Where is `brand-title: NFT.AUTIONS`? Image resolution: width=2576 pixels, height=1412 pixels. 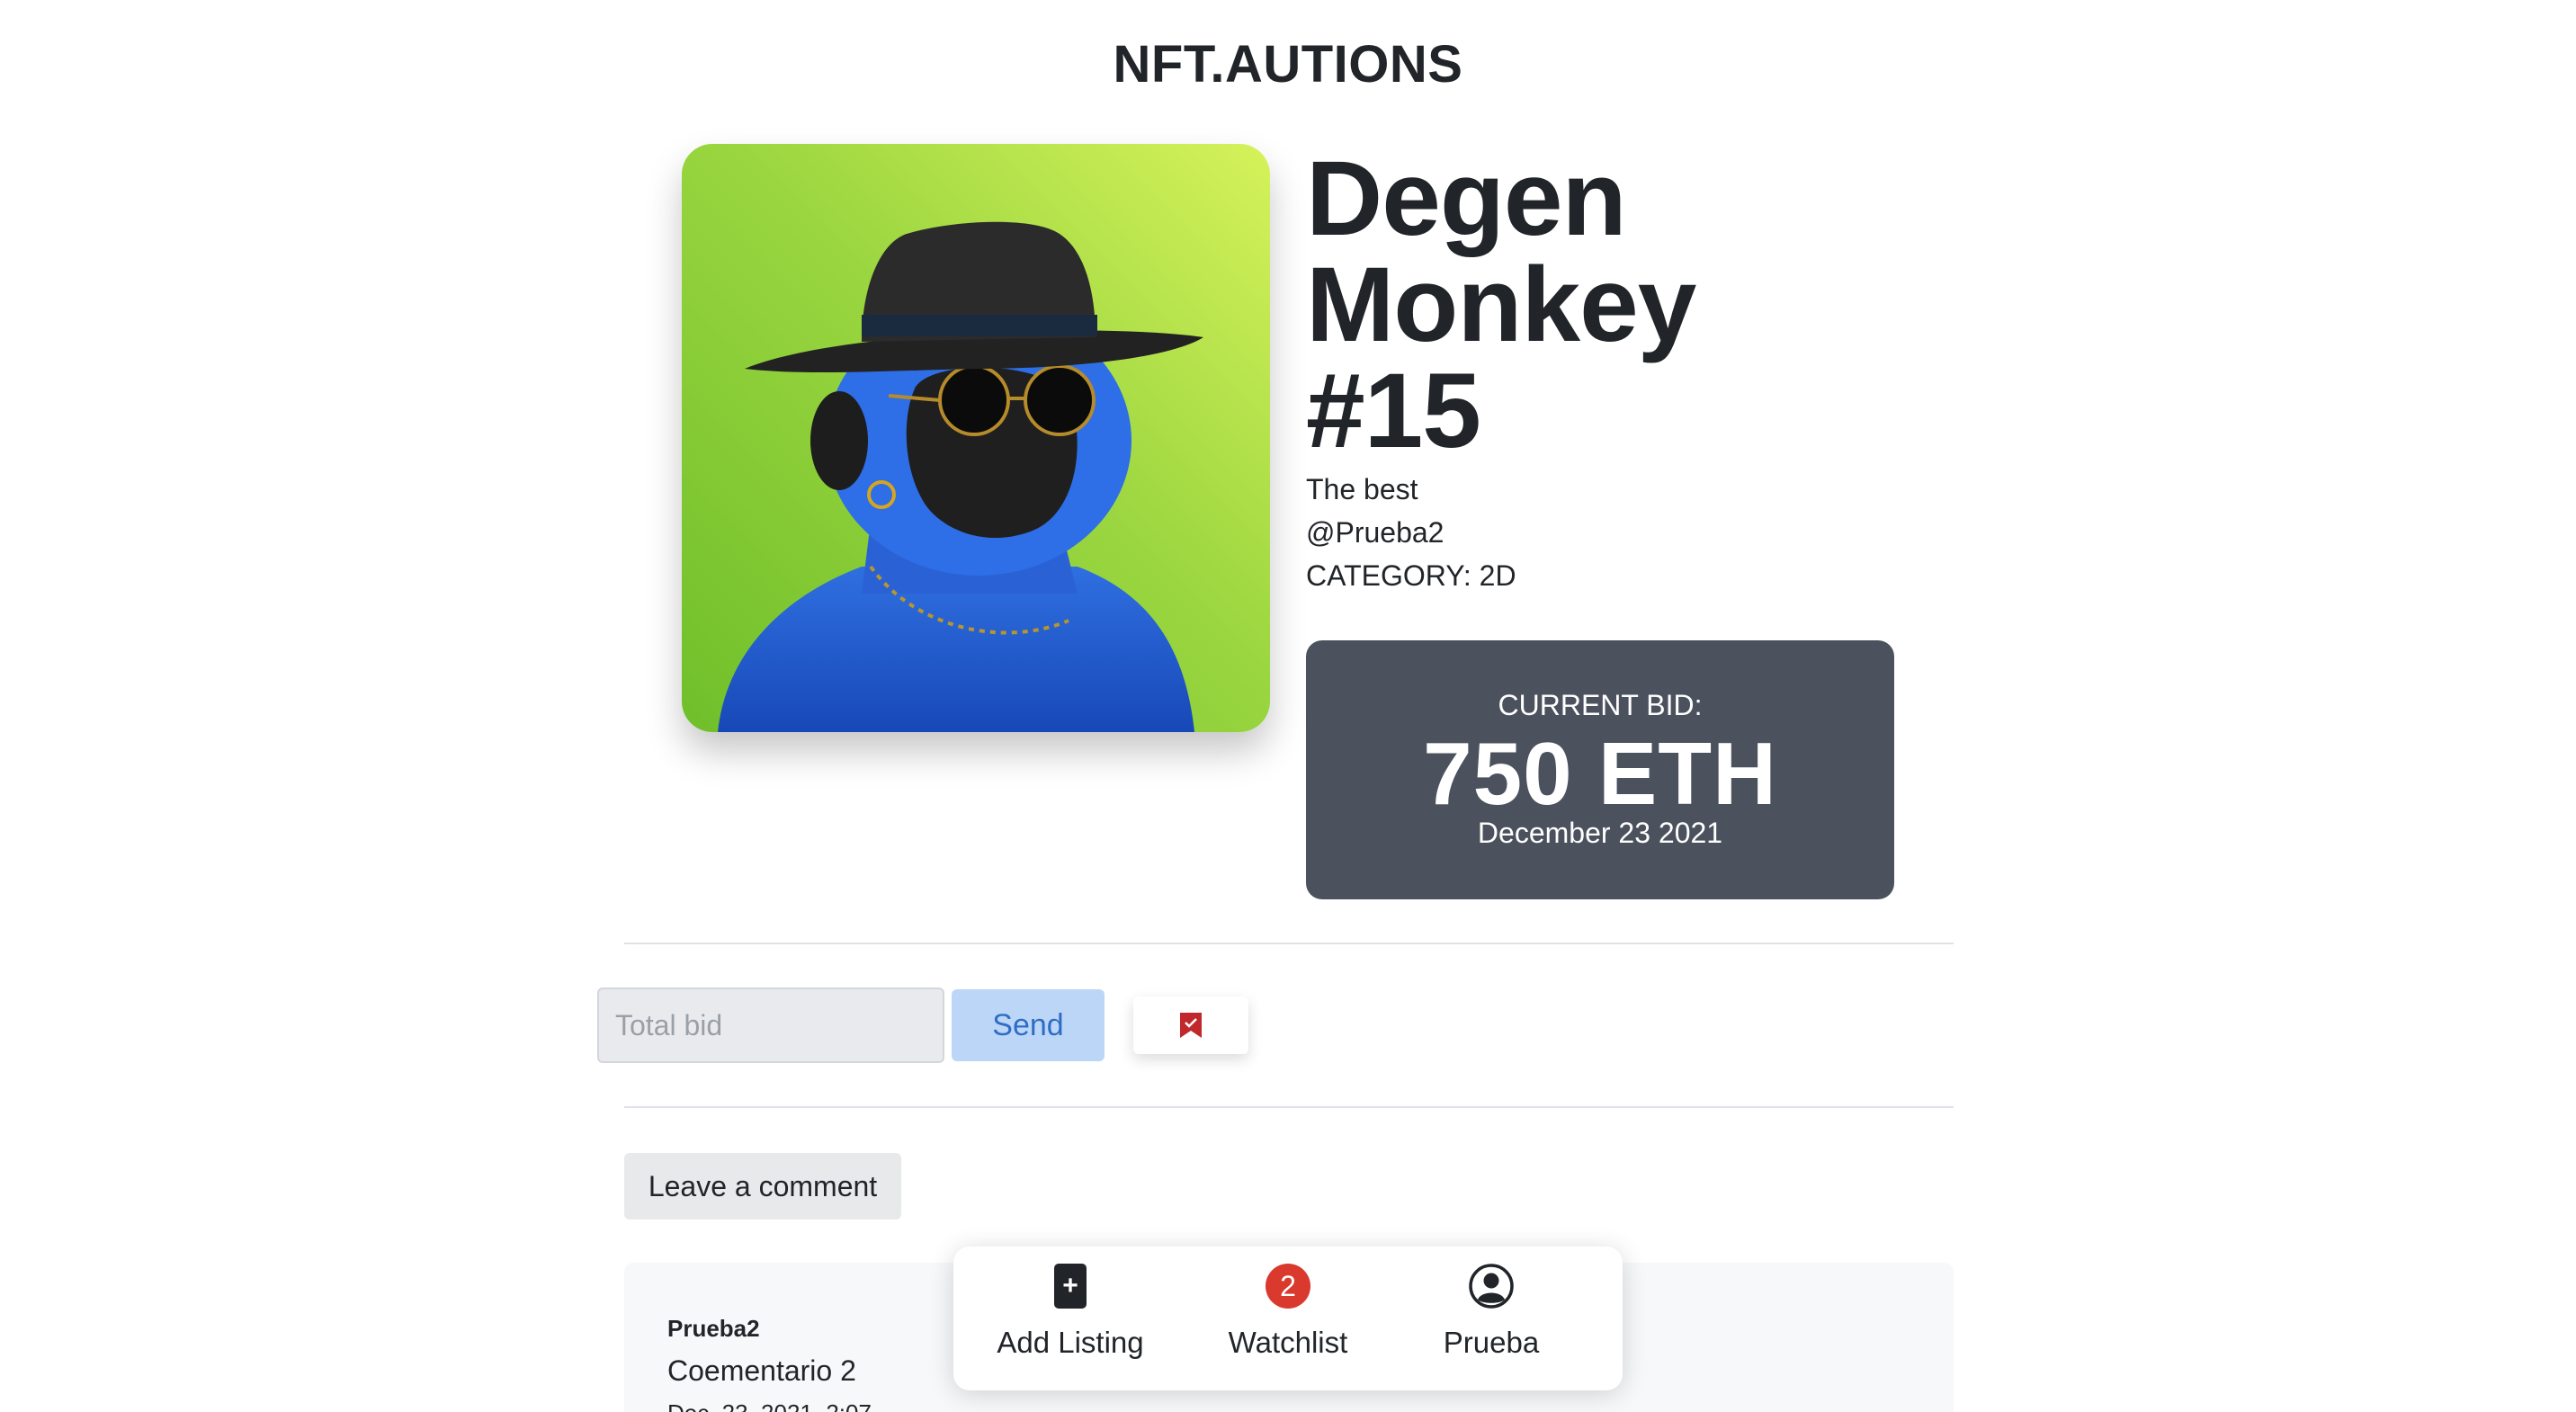
brand-title: NFT.AUTIONS is located at coordinates (1288, 64).